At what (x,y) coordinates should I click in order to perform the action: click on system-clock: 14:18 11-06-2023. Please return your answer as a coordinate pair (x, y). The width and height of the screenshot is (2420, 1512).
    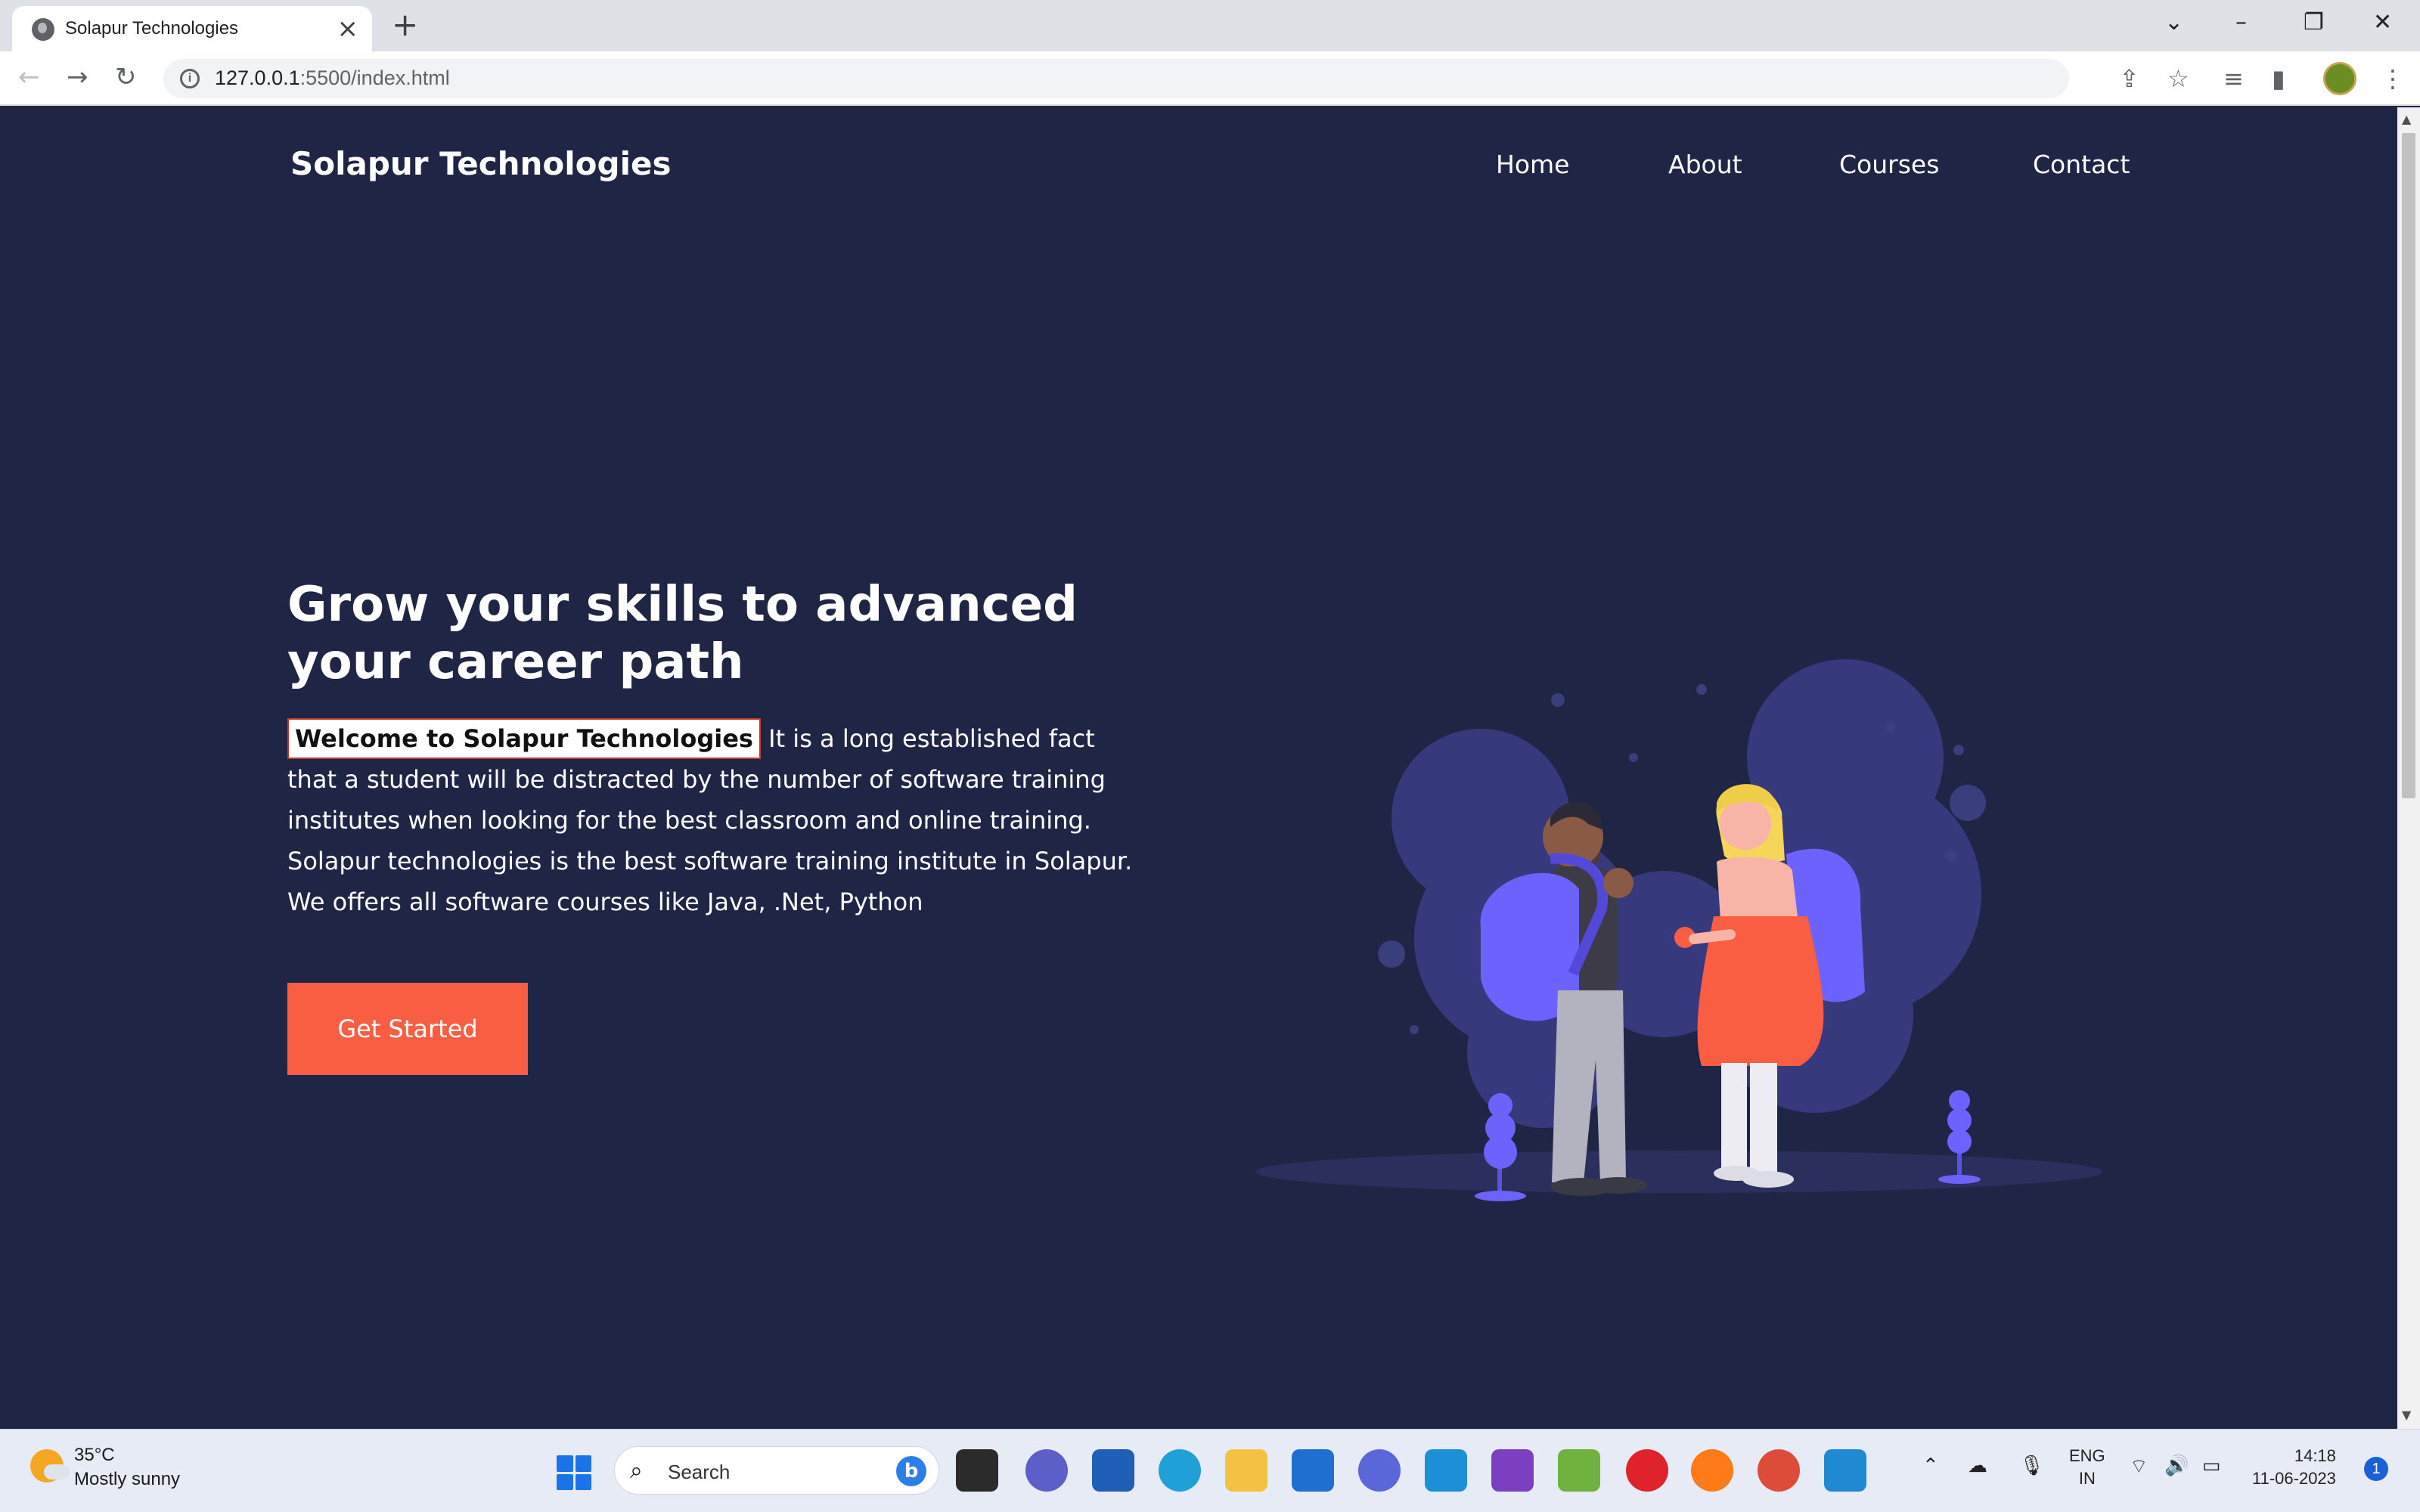
    Looking at the image, I should click on (2294, 1467).